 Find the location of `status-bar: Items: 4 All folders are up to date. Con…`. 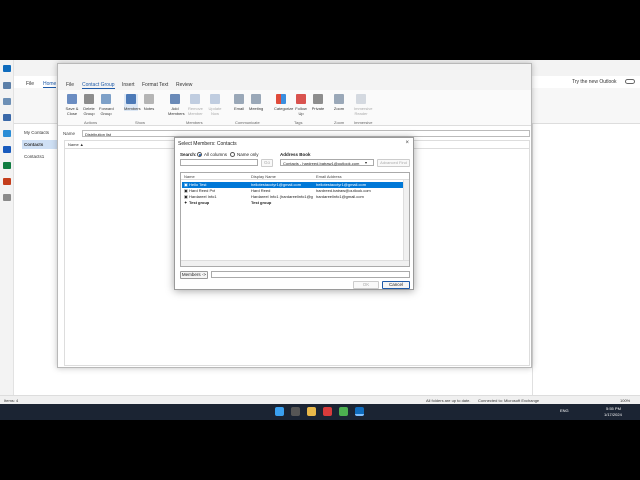

status-bar: Items: 4 All folders are up to date. Con… is located at coordinates (320, 399).